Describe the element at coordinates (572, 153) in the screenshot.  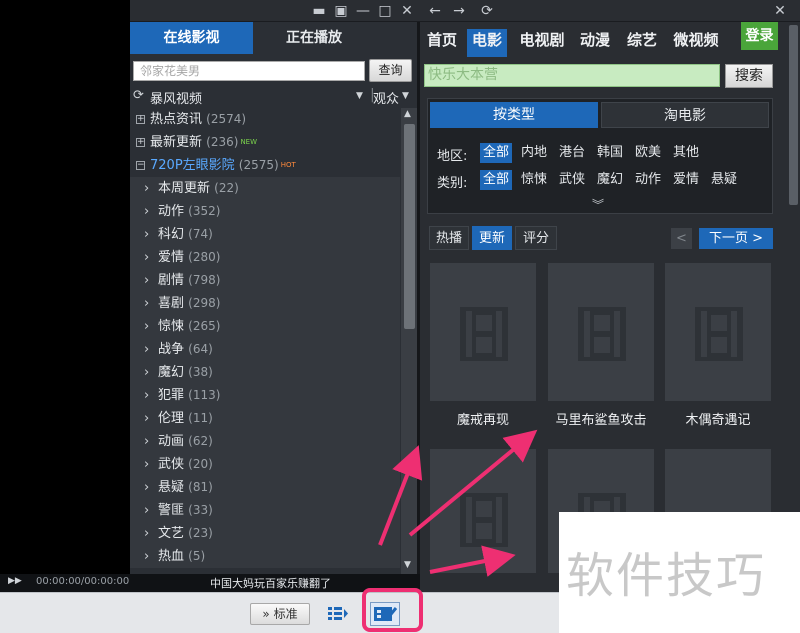
I see `region-option: 港台` at that location.